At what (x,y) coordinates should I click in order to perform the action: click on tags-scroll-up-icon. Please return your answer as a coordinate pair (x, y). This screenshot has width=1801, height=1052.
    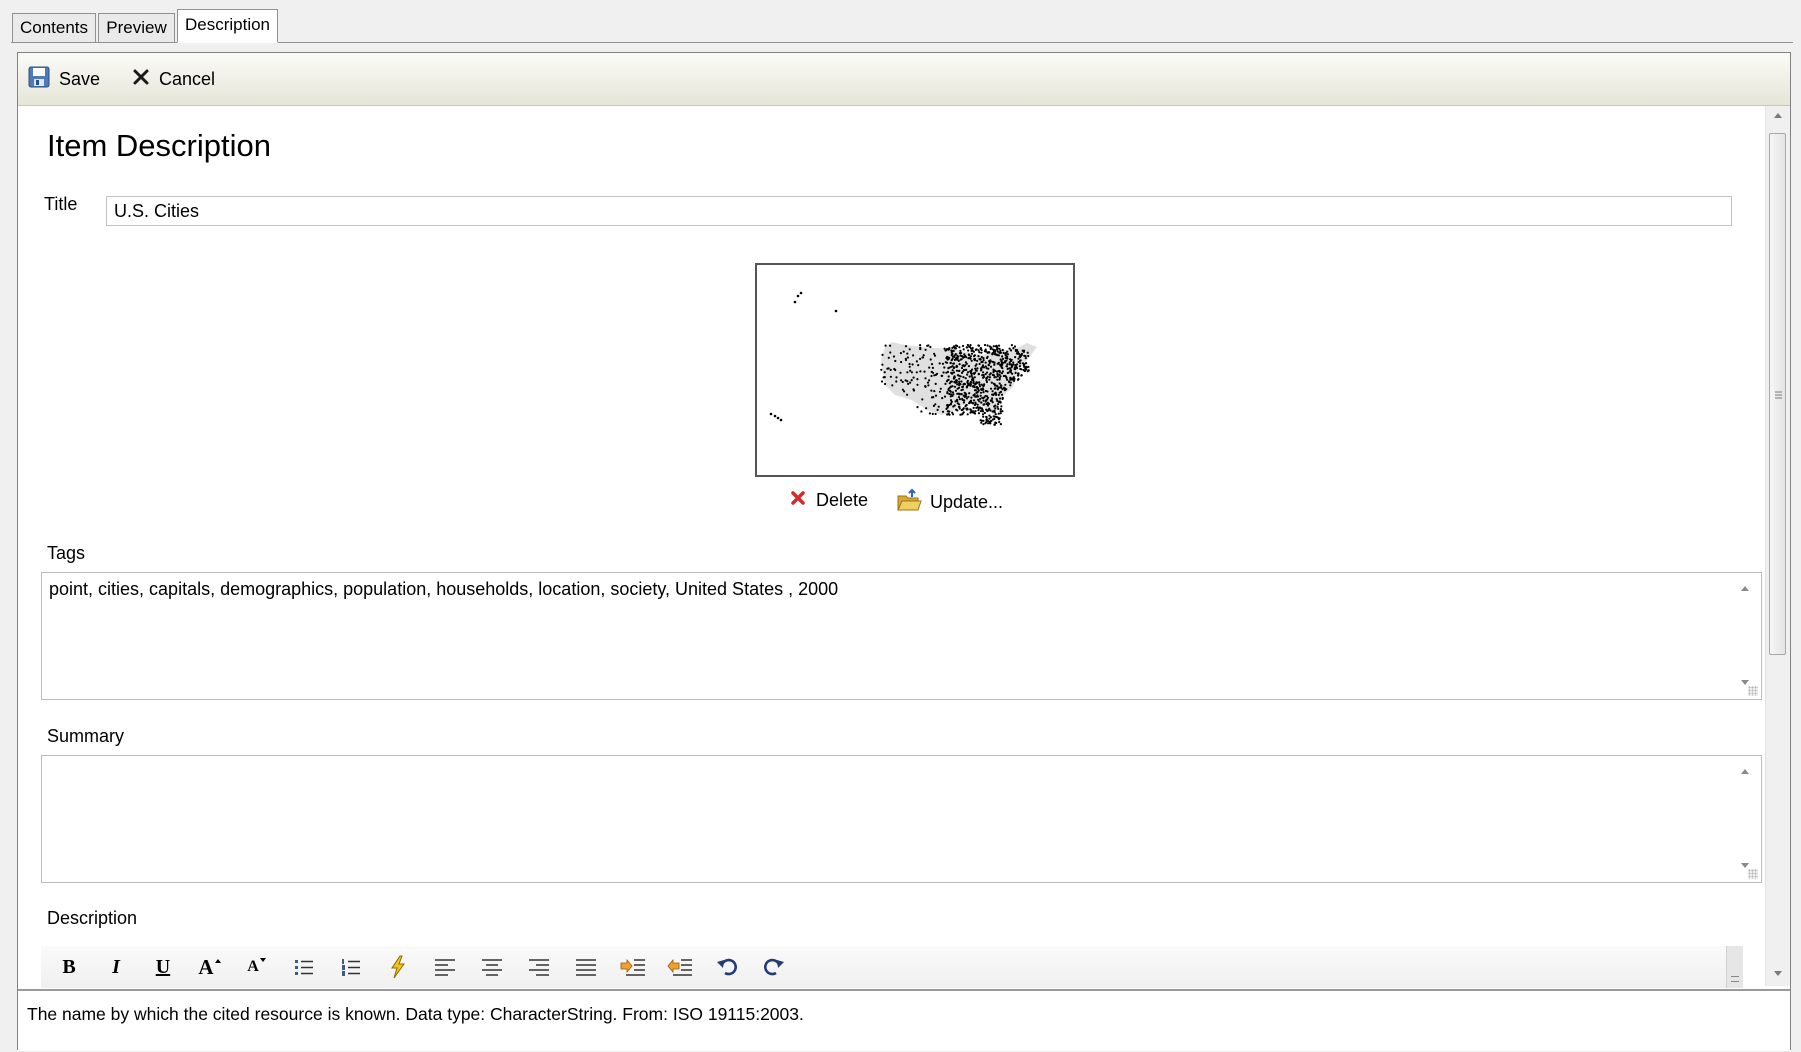
    Looking at the image, I should click on (1745, 588).